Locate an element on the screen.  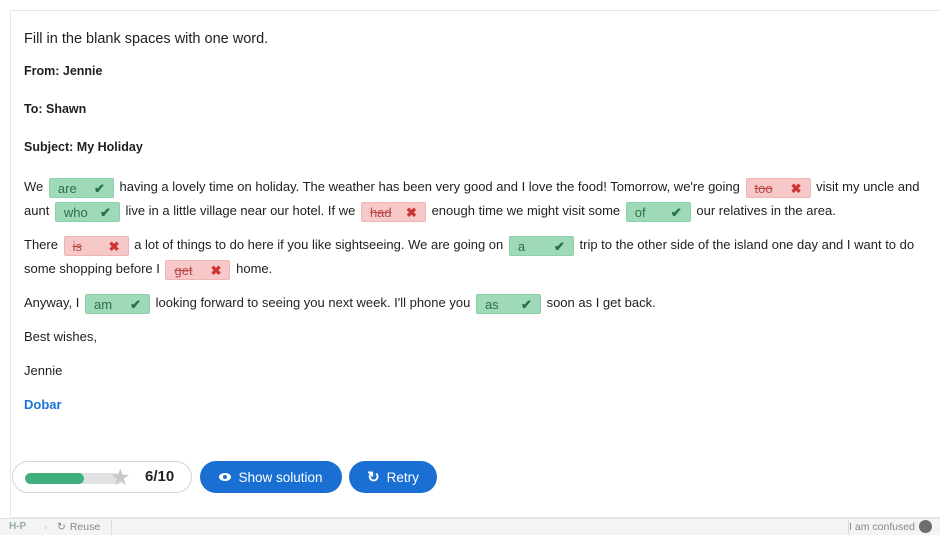
blank-input: is ✖ is located at coordinates (96, 245).